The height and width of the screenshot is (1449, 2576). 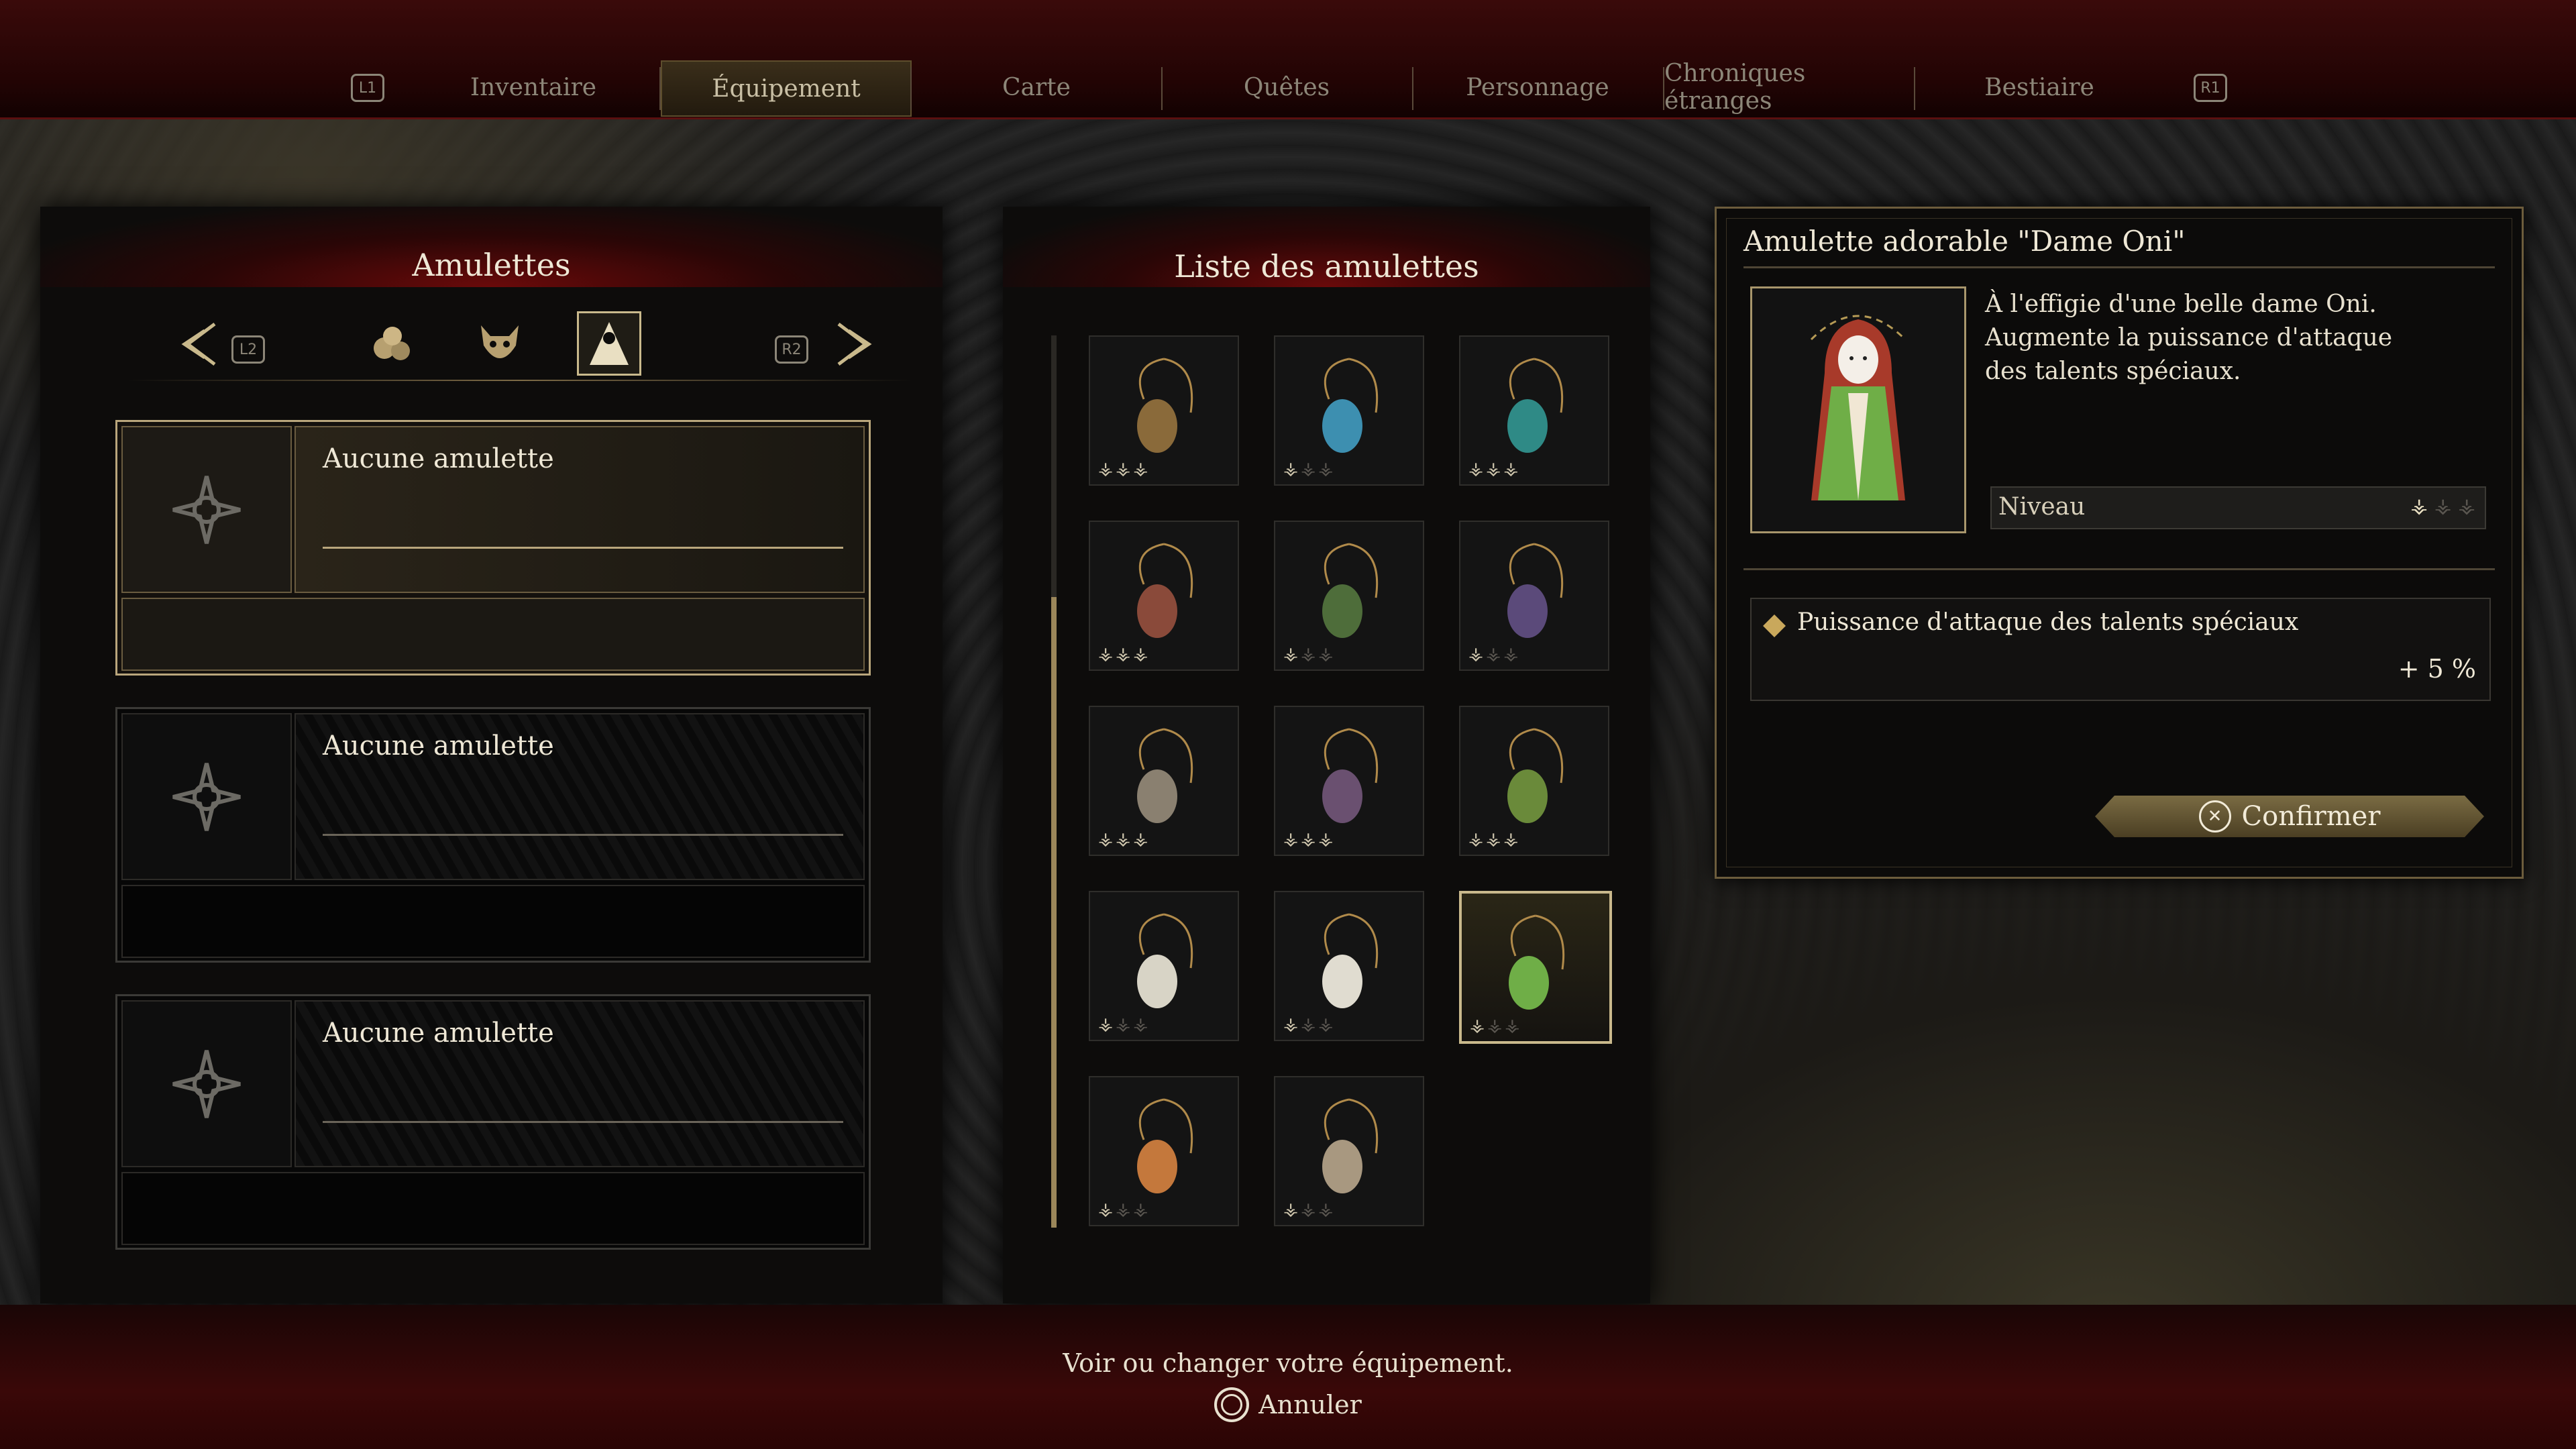 I want to click on amulet-slot-3: Aucune amulette, so click(x=493, y=1122).